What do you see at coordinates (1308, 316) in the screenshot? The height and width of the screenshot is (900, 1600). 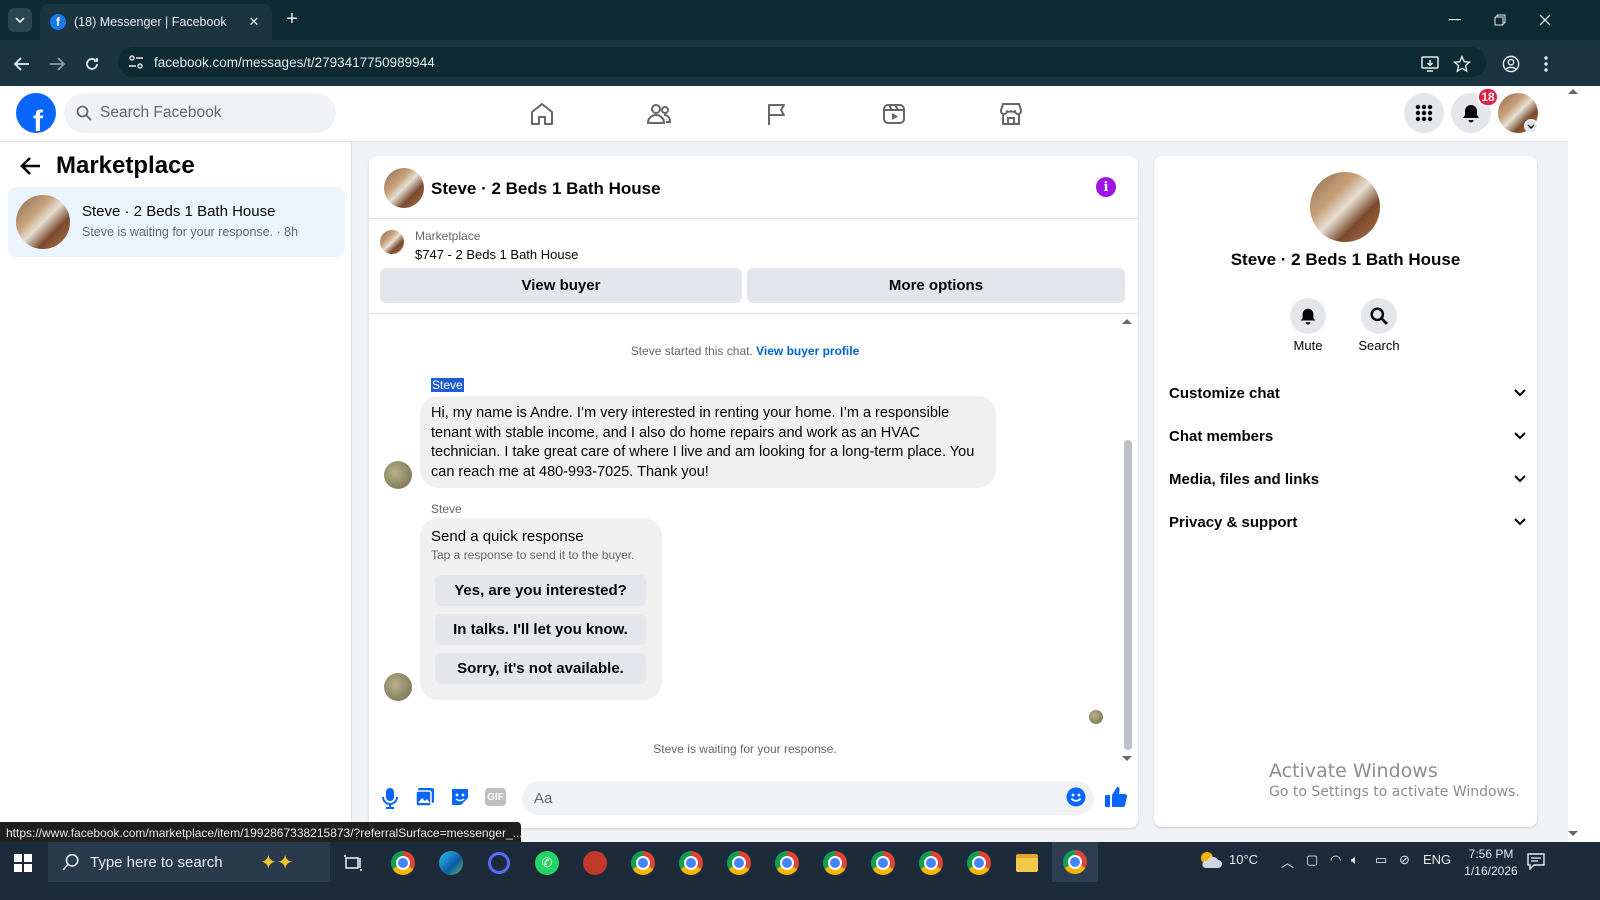 I see `mute-bell-icon` at bounding box center [1308, 316].